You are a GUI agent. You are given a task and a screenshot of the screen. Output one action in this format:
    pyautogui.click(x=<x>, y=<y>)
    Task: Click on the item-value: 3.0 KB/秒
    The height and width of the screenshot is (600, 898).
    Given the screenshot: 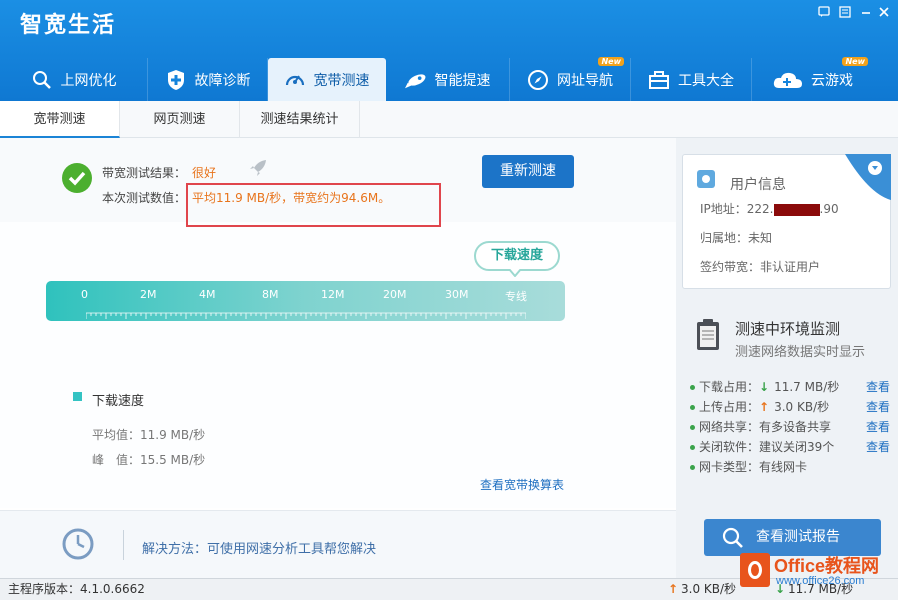 What is the action you would take?
    pyautogui.click(x=802, y=407)
    